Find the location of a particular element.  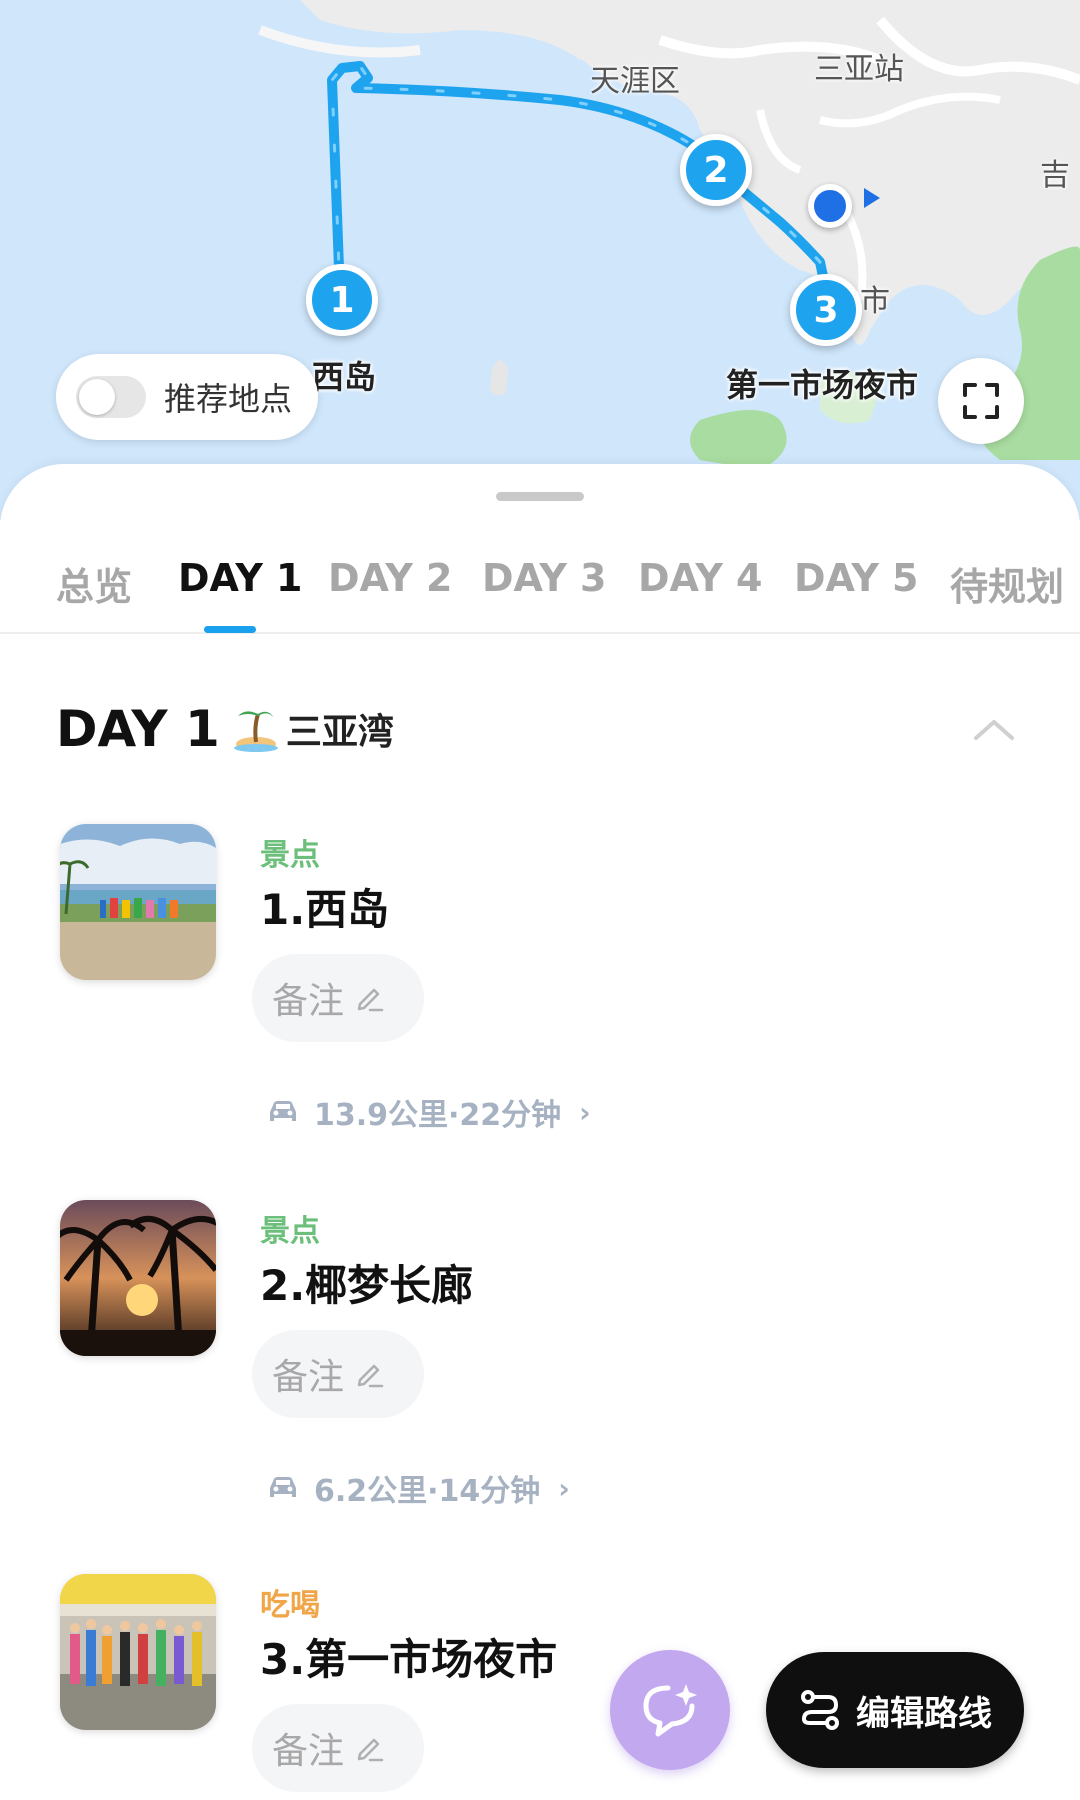

collapse-button is located at coordinates (994, 729).